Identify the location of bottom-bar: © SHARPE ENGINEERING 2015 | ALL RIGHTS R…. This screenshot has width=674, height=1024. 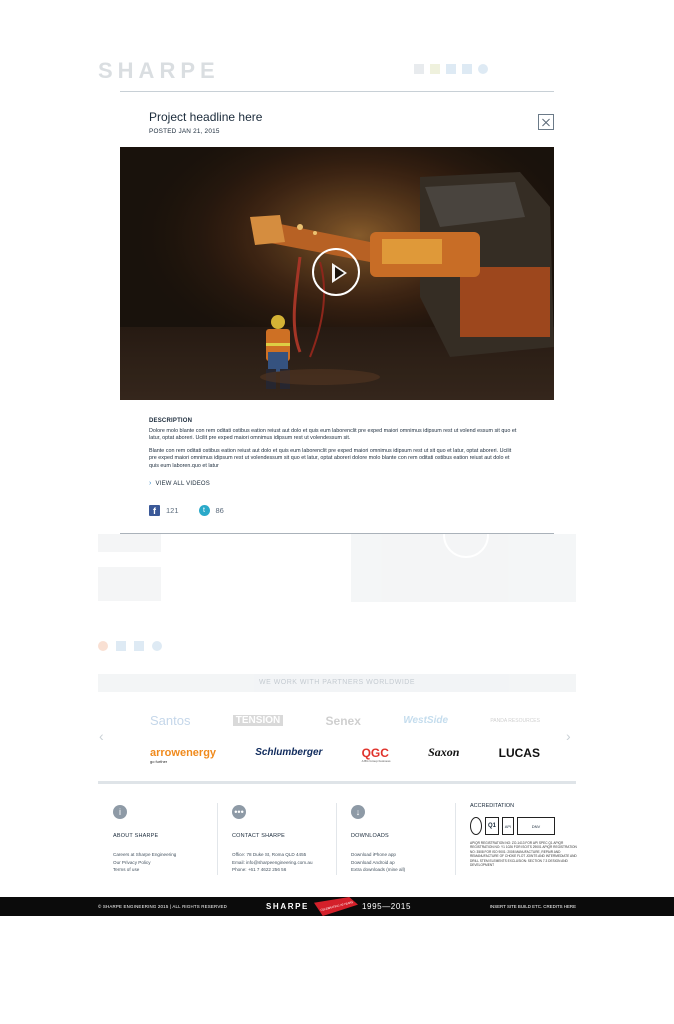
(337, 906).